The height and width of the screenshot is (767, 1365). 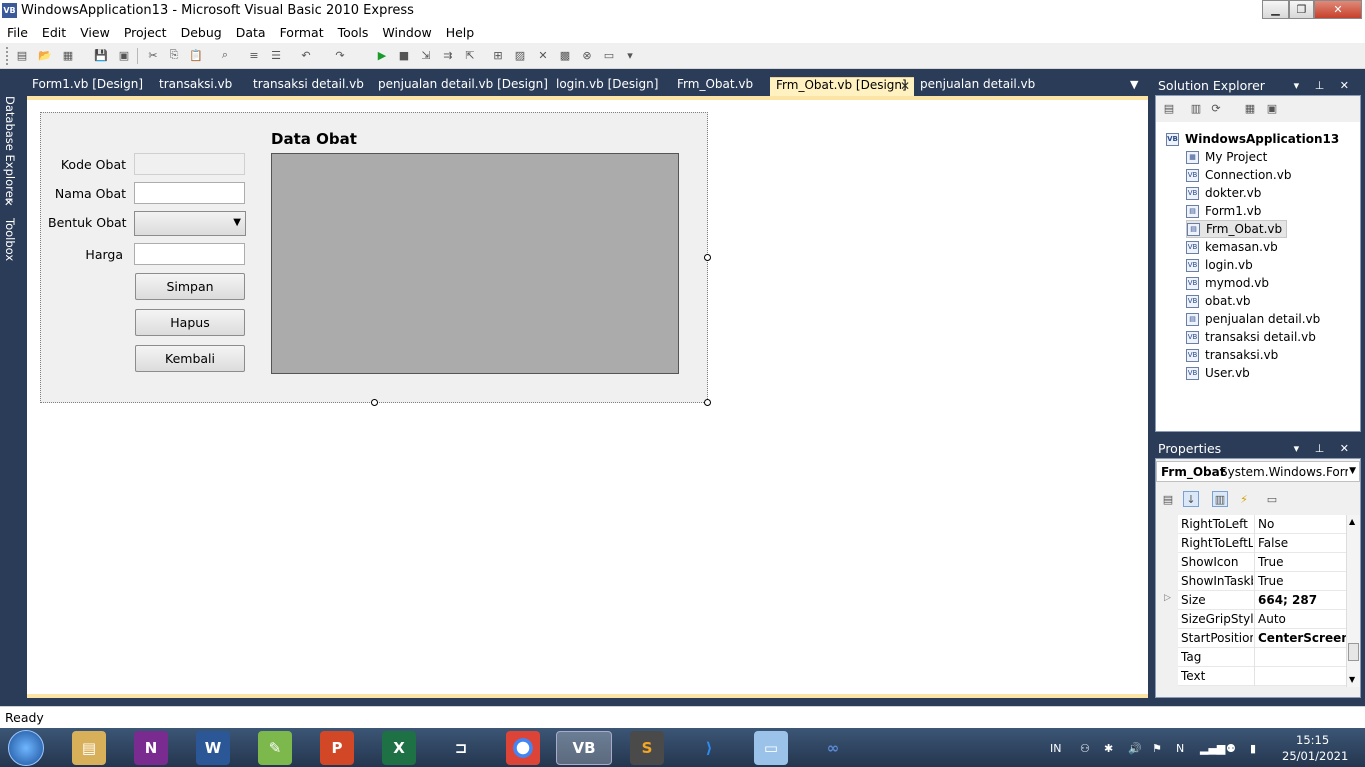 What do you see at coordinates (7, 56) in the screenshot?
I see `toolbar-grip` at bounding box center [7, 56].